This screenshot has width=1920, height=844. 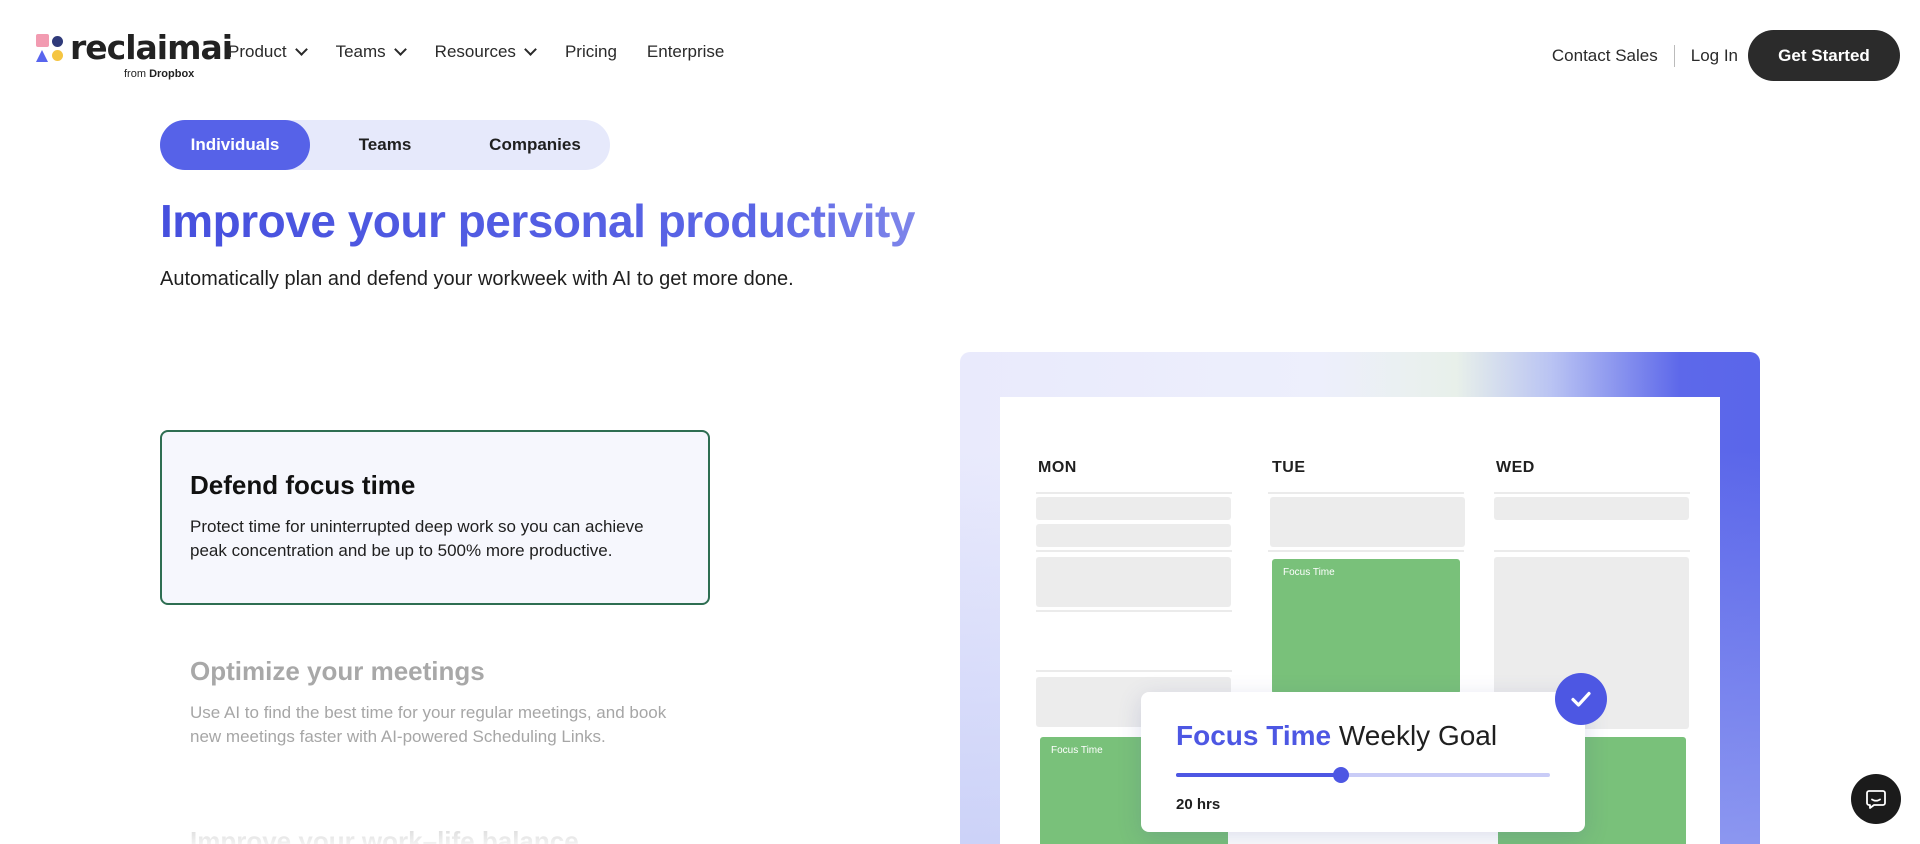 I want to click on chat-bubble-icon, so click(x=1876, y=799).